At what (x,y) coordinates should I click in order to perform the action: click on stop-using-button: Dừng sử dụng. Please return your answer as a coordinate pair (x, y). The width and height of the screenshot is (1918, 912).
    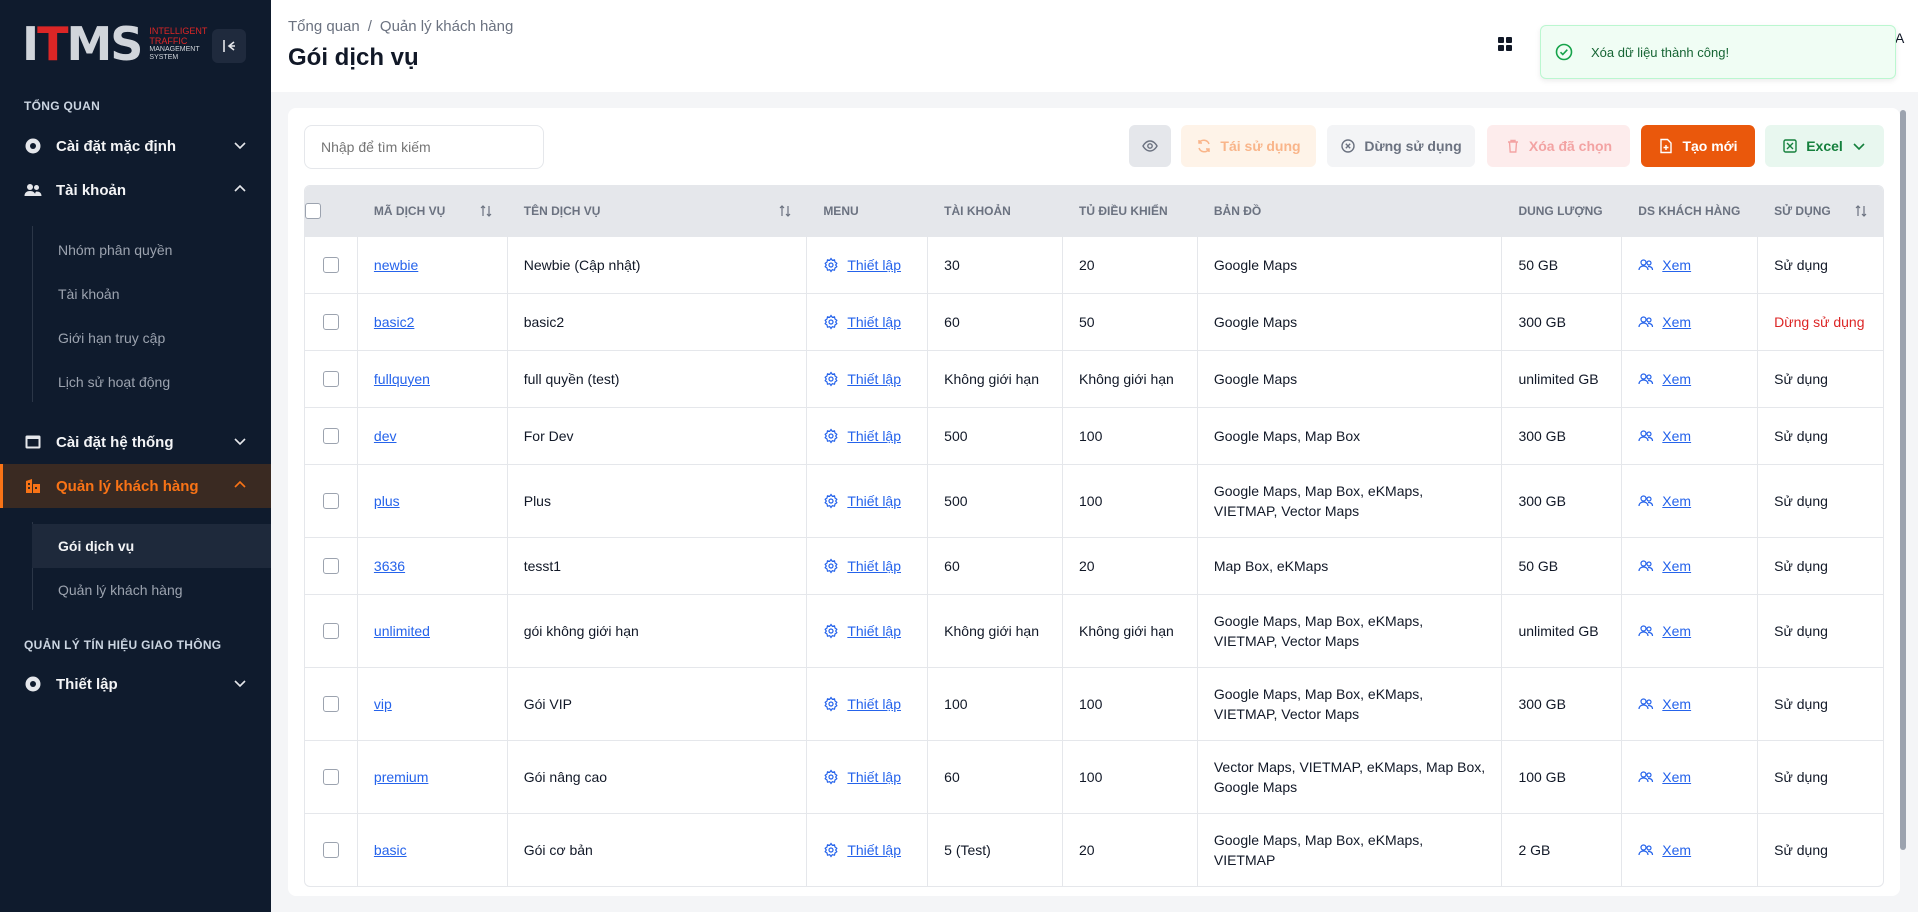
    Looking at the image, I should click on (1401, 146).